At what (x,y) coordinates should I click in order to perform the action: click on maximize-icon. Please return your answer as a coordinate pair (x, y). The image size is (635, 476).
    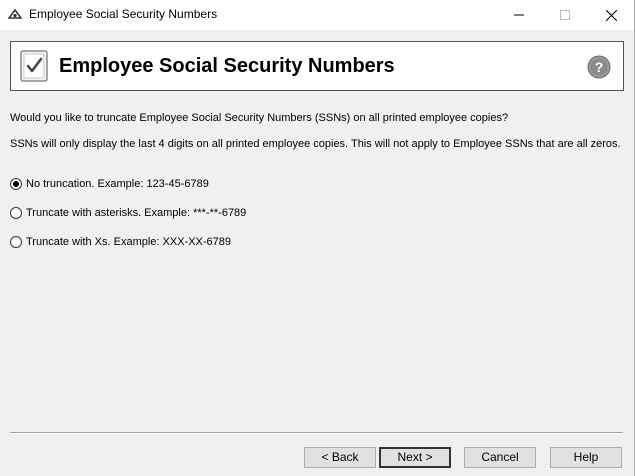
    Looking at the image, I should click on (565, 15).